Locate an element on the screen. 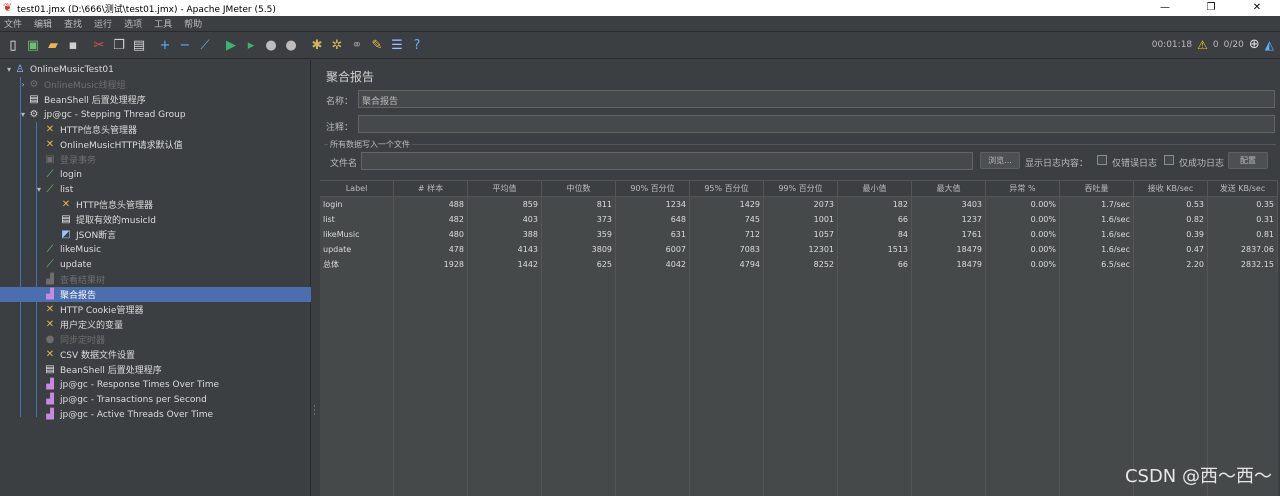 The width and height of the screenshot is (1280, 496). clear-icon: ✱ is located at coordinates (317, 46).